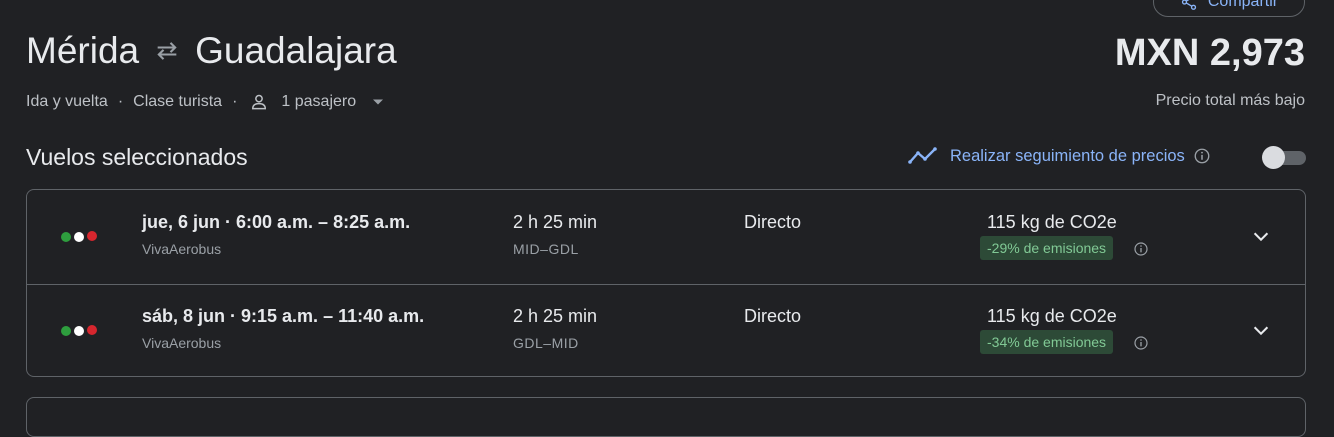  What do you see at coordinates (167, 51) in the screenshot?
I see `swap-arrows-icon` at bounding box center [167, 51].